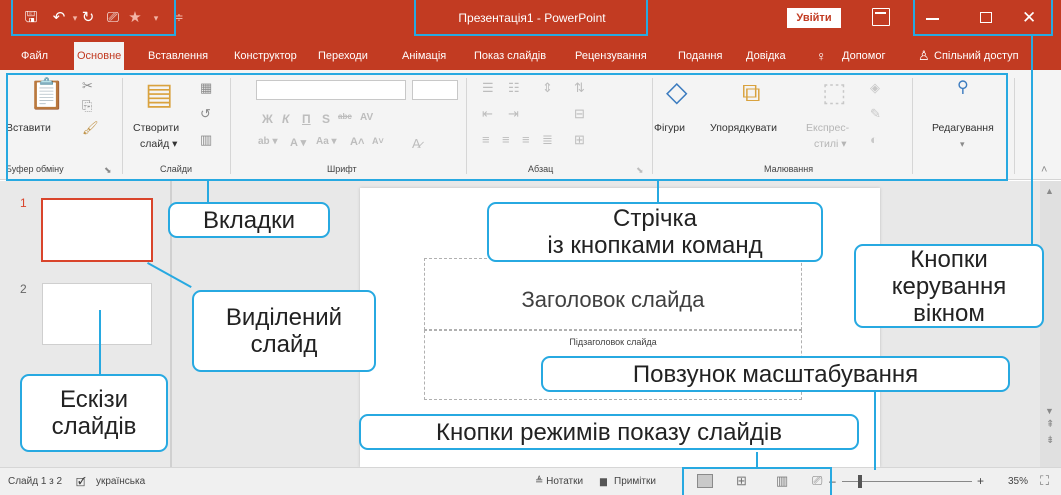 Image resolution: width=1061 pixels, height=495 pixels. I want to click on callout-tabs: Вкладки, so click(249, 220).